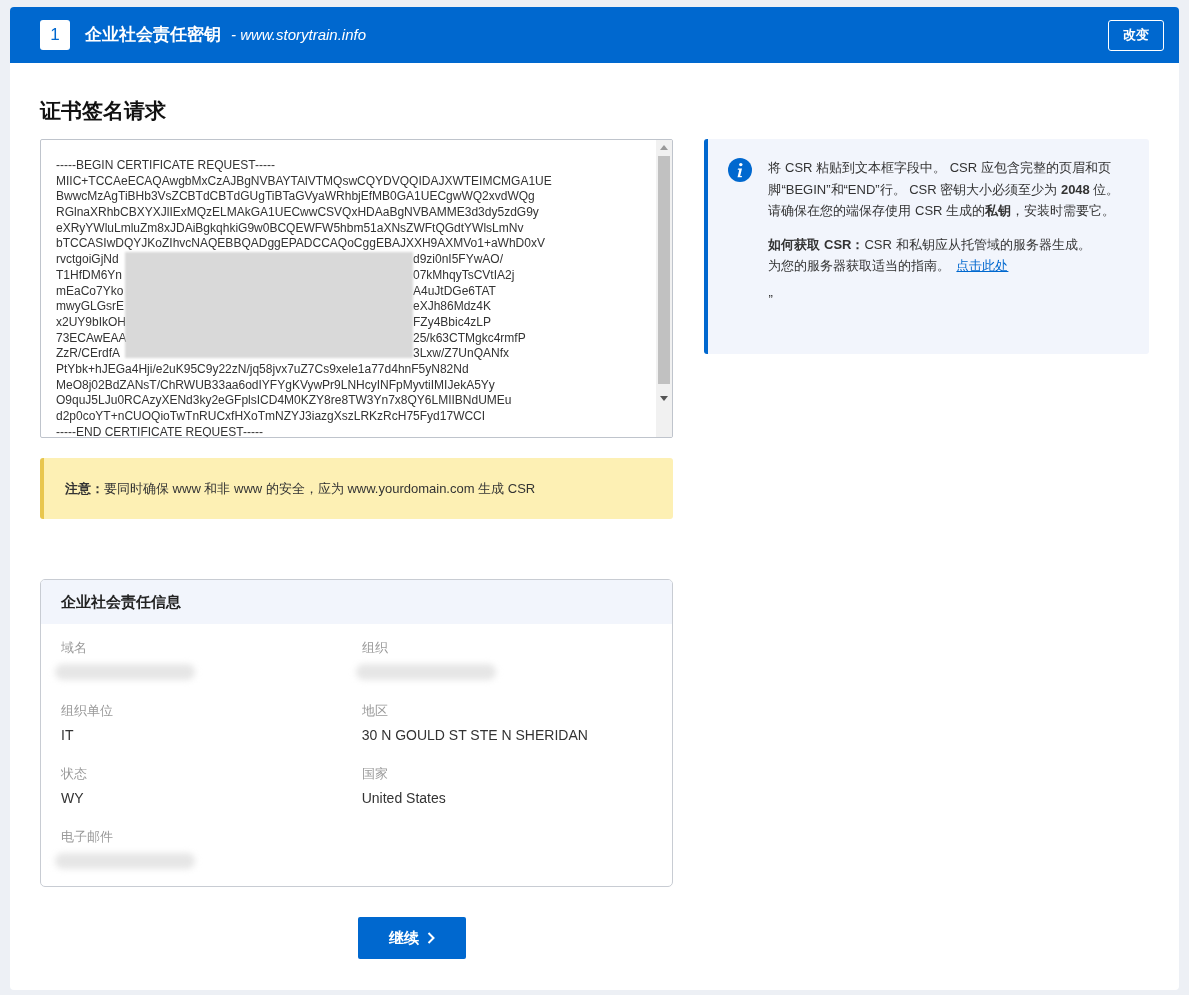 This screenshot has height=995, width=1189. Describe the element at coordinates (73, 798) in the screenshot. I see `field-value: WY` at that location.